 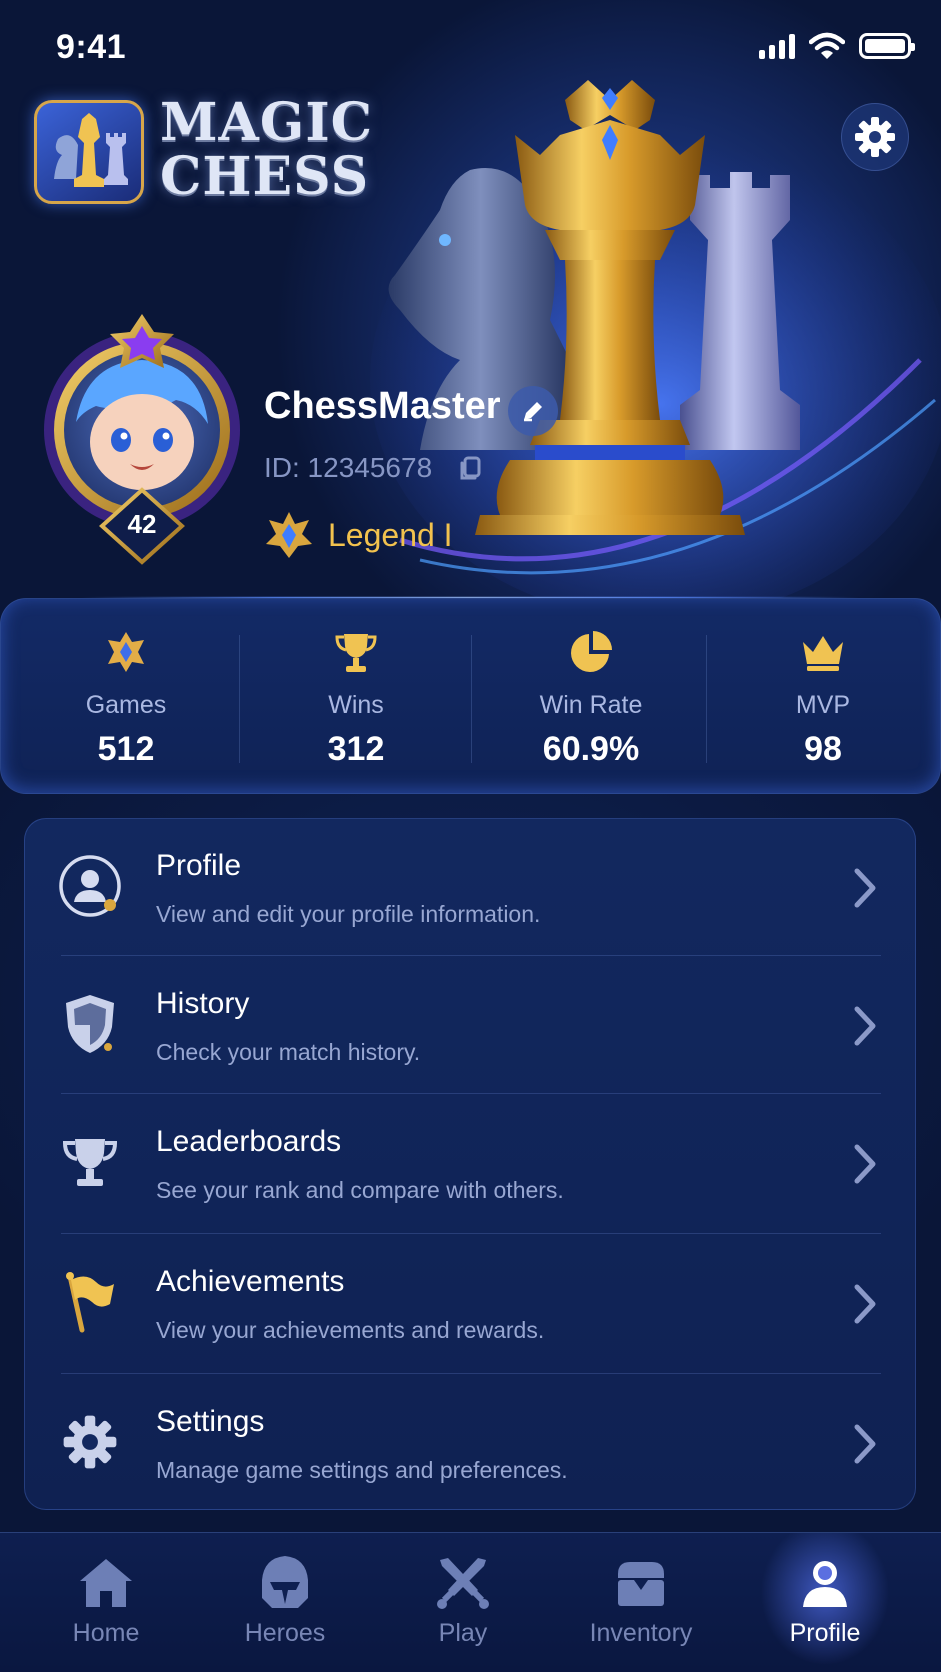 What do you see at coordinates (825, 1584) in the screenshot?
I see `user-icon` at bounding box center [825, 1584].